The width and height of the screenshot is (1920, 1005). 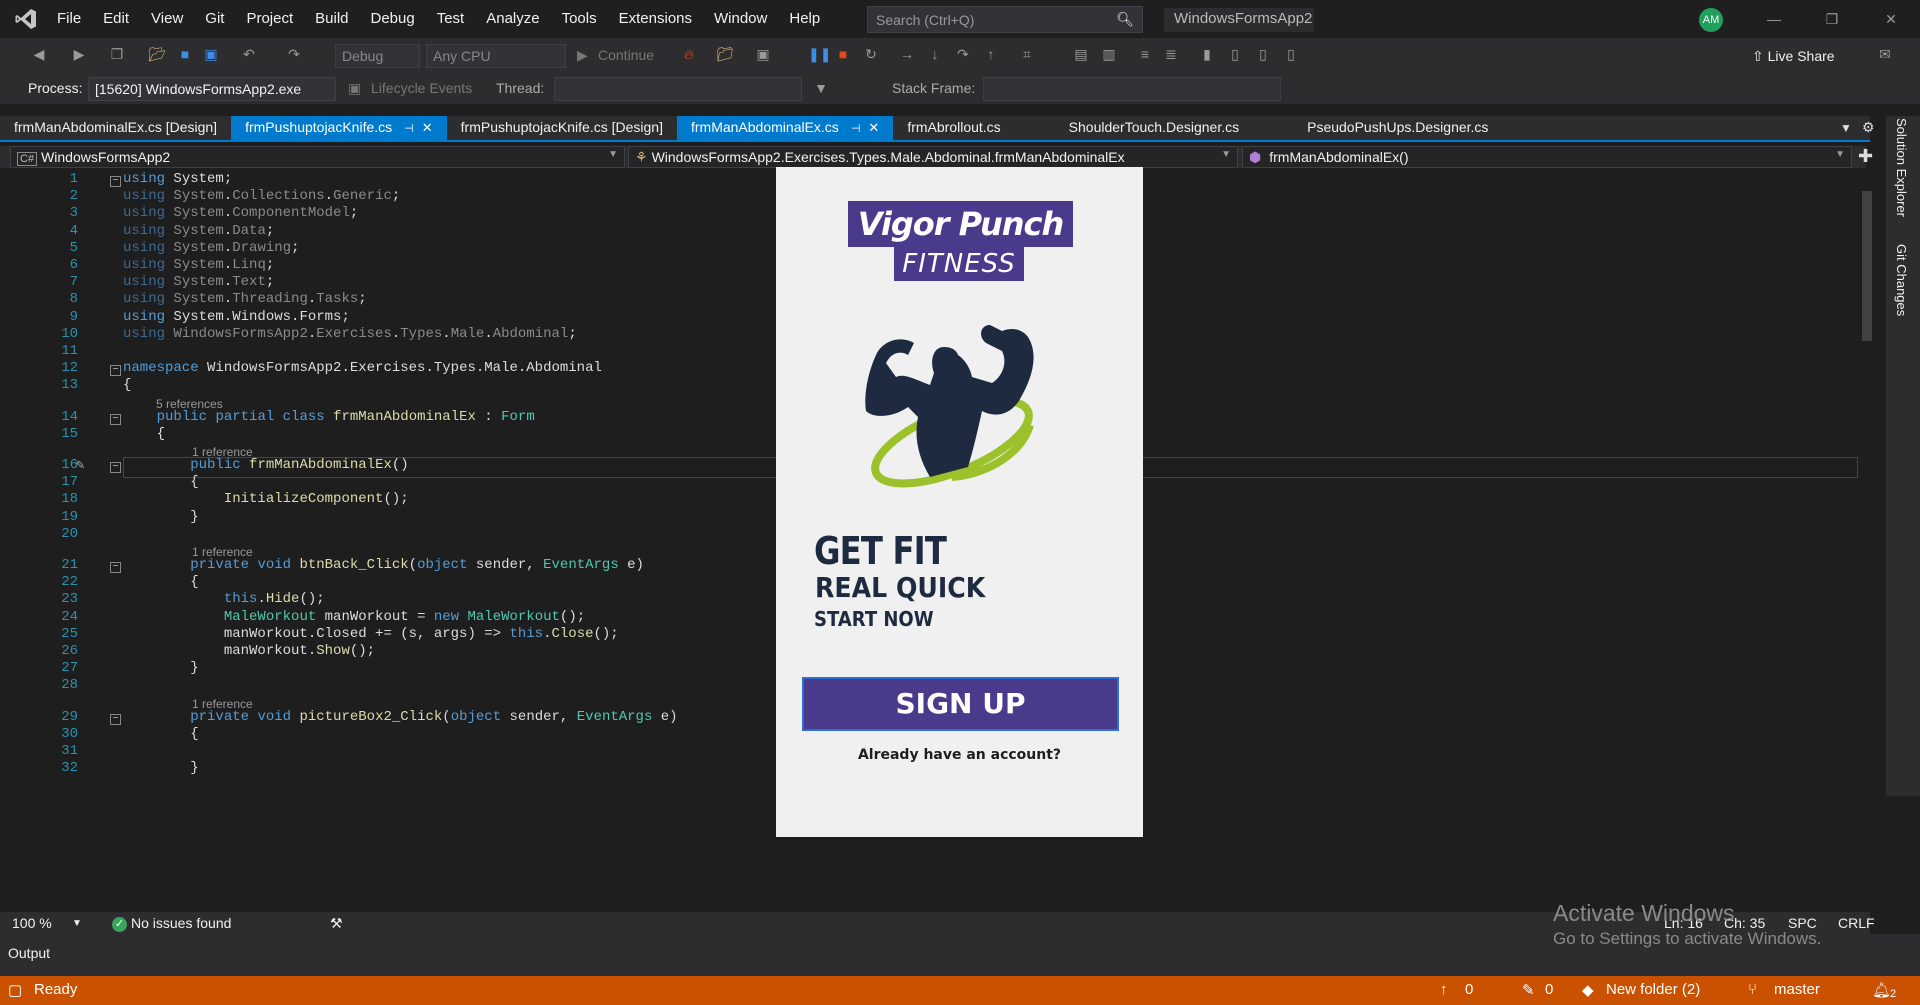 I want to click on branch-name: master, so click(x=1797, y=989).